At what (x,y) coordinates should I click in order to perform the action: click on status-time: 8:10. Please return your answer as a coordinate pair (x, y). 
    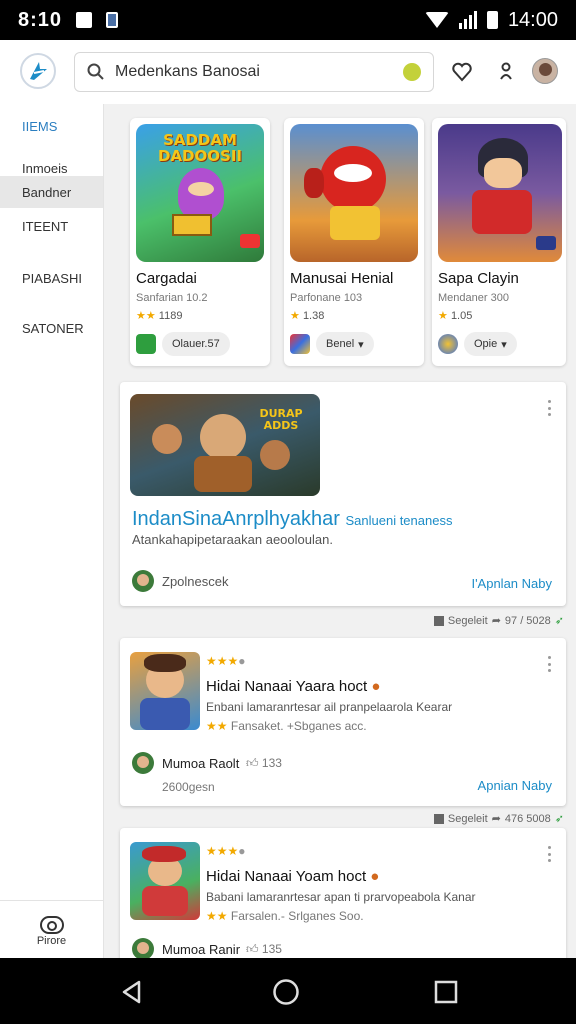
    Looking at the image, I should click on (40, 19).